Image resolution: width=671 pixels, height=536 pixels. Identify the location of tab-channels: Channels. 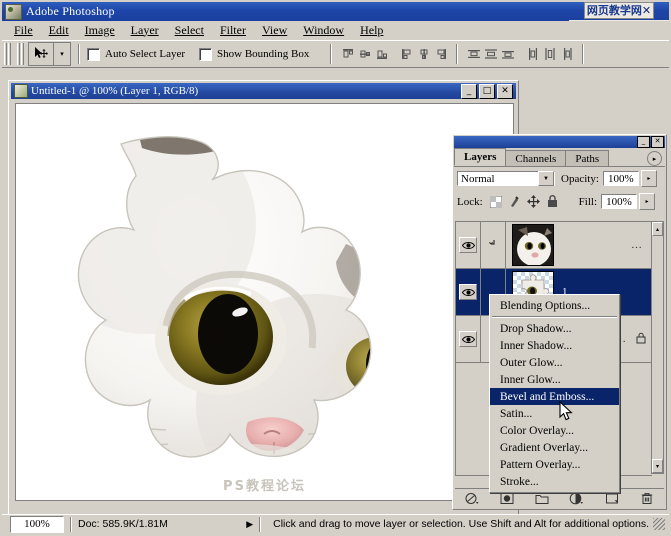
(536, 158).